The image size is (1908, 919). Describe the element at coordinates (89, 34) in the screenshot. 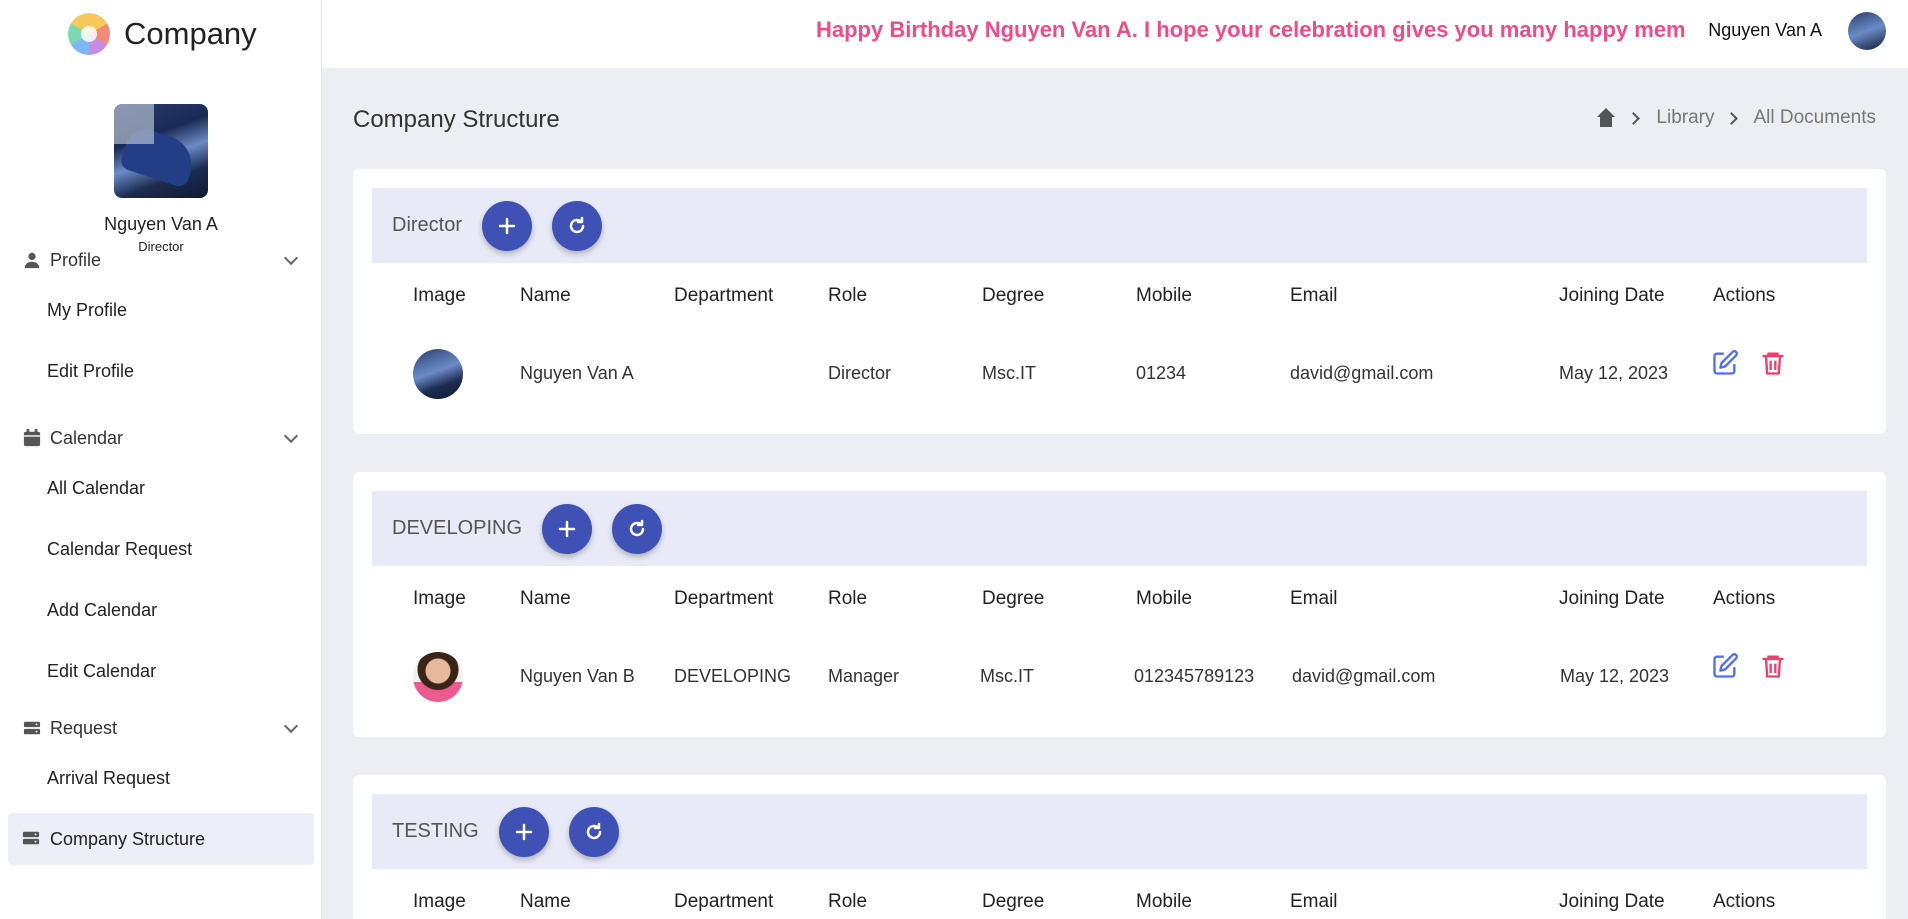

I see `company-logo-icon` at that location.